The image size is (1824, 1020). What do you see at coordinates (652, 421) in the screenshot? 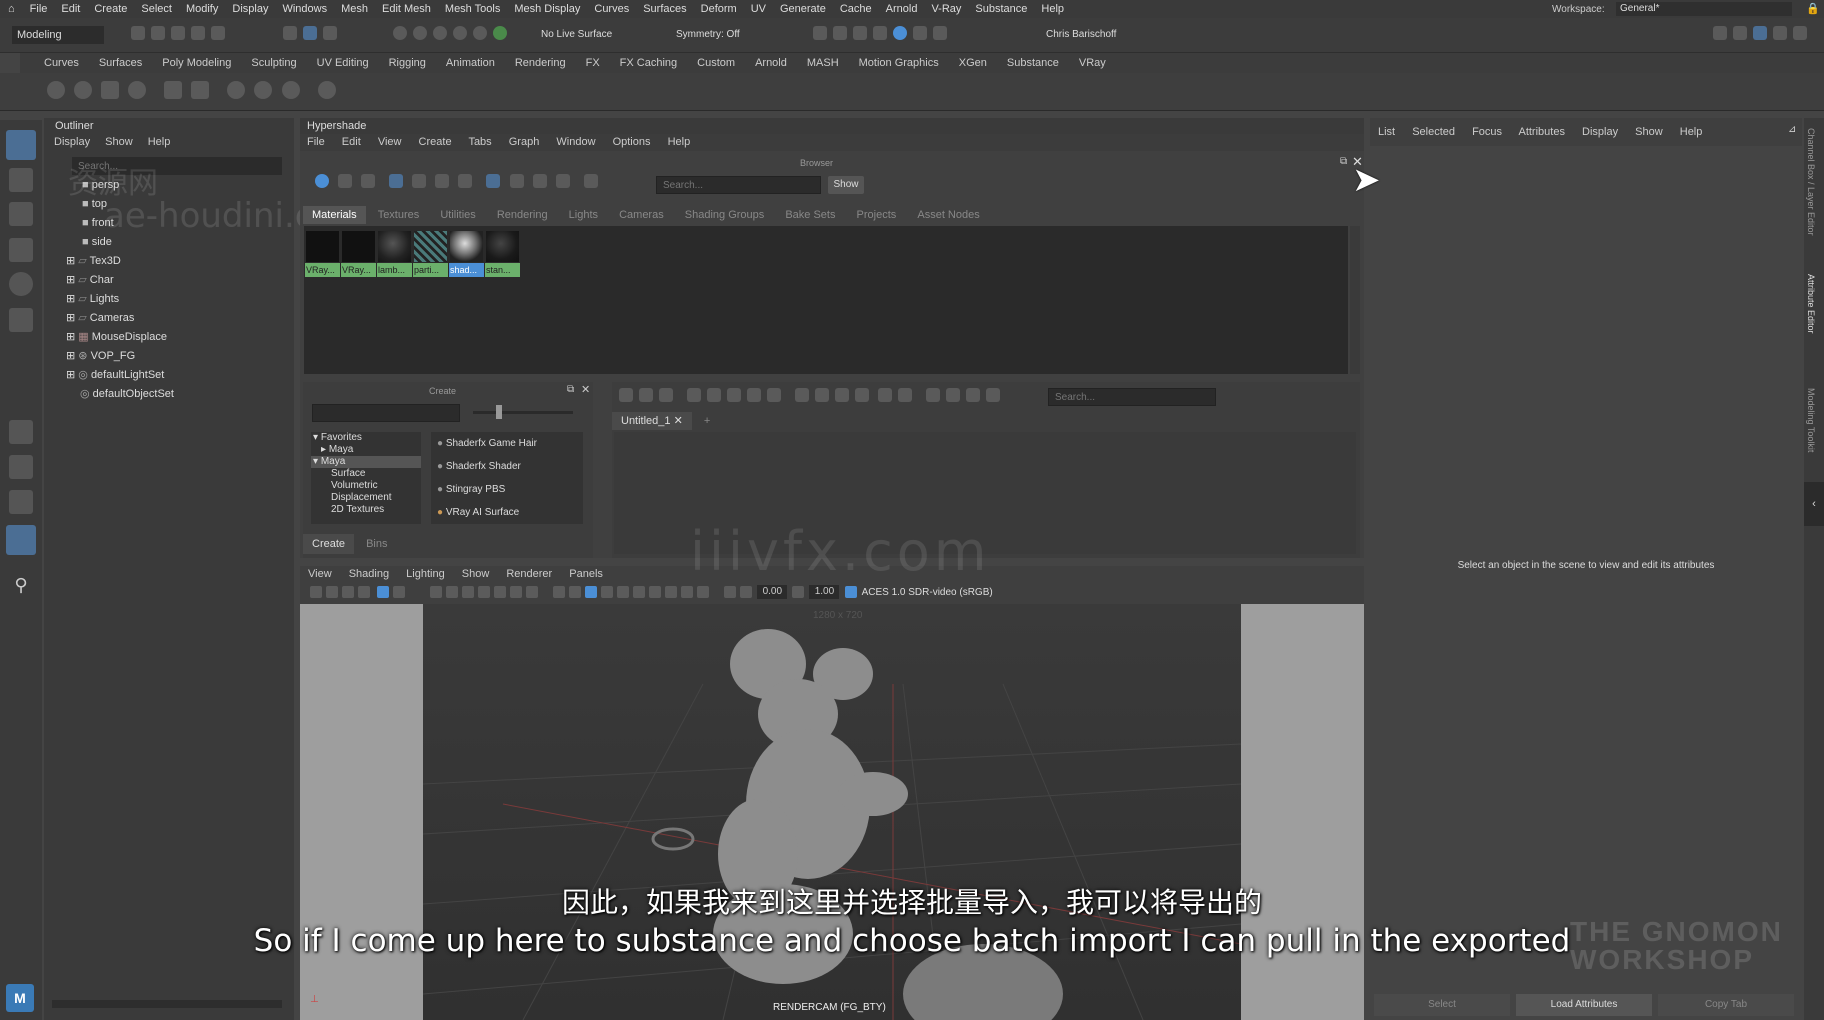
I see `tab-untitled-1: Untitled_1 ✕` at bounding box center [652, 421].